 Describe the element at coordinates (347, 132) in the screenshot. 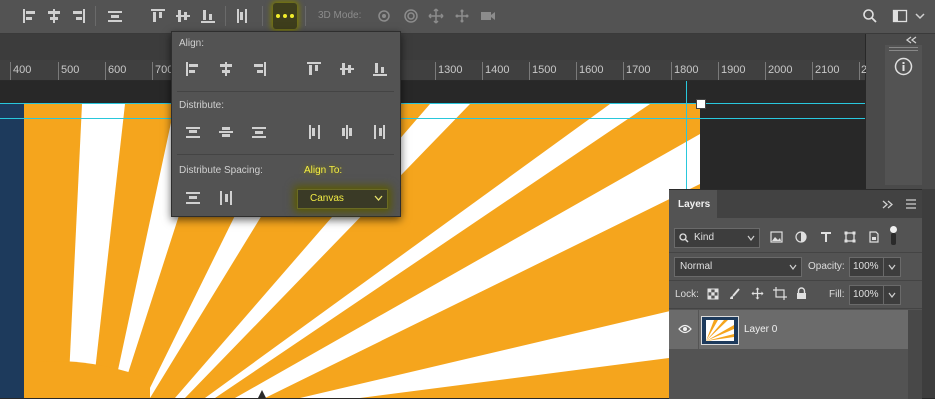

I see `distribute-horizontal-centers-icon` at that location.